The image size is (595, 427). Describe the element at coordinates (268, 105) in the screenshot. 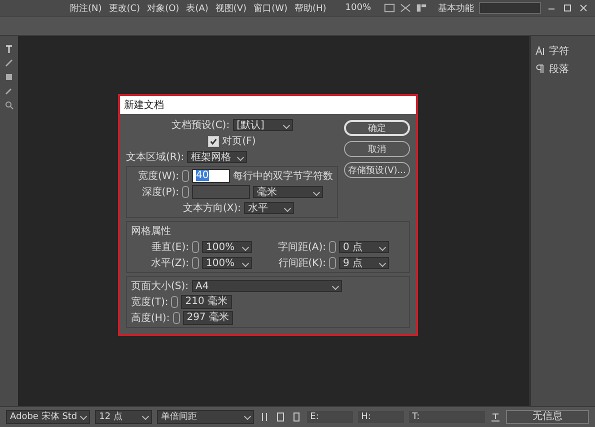

I see `dialog-title: 新建文档` at that location.